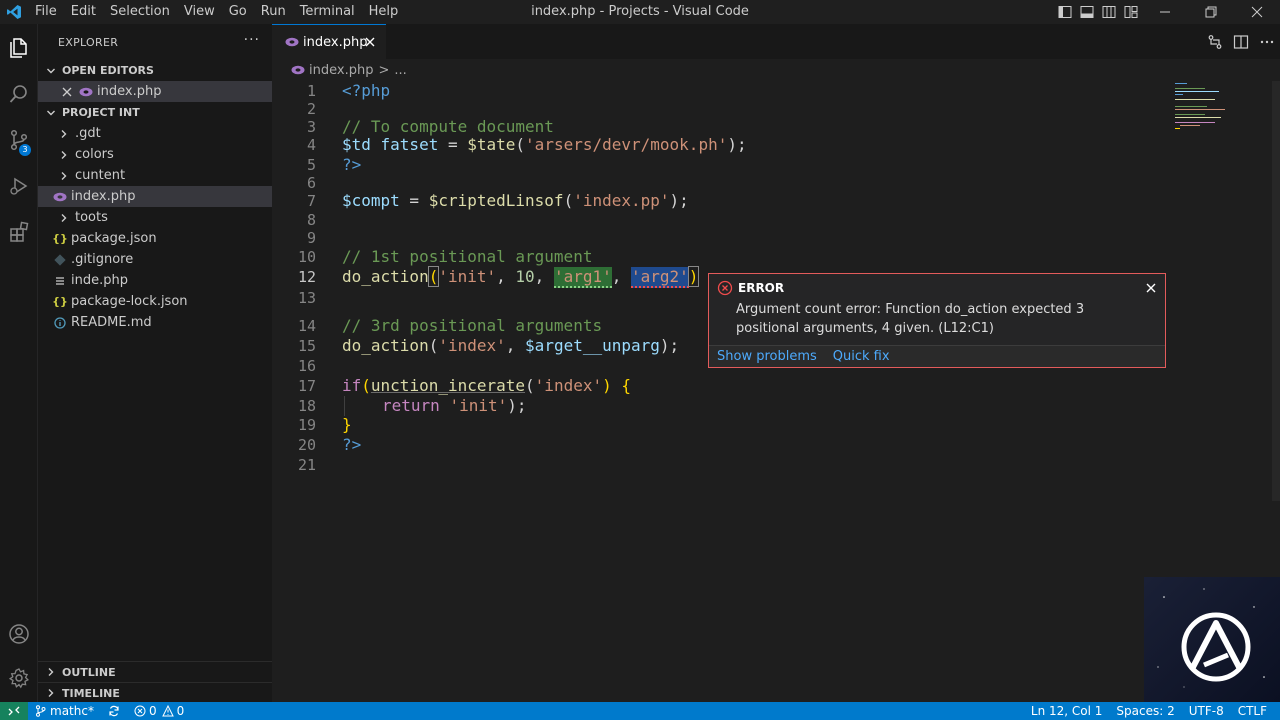 This screenshot has height=720, width=1280. Describe the element at coordinates (159, 711) in the screenshot. I see `problems-status: 0 0` at that location.